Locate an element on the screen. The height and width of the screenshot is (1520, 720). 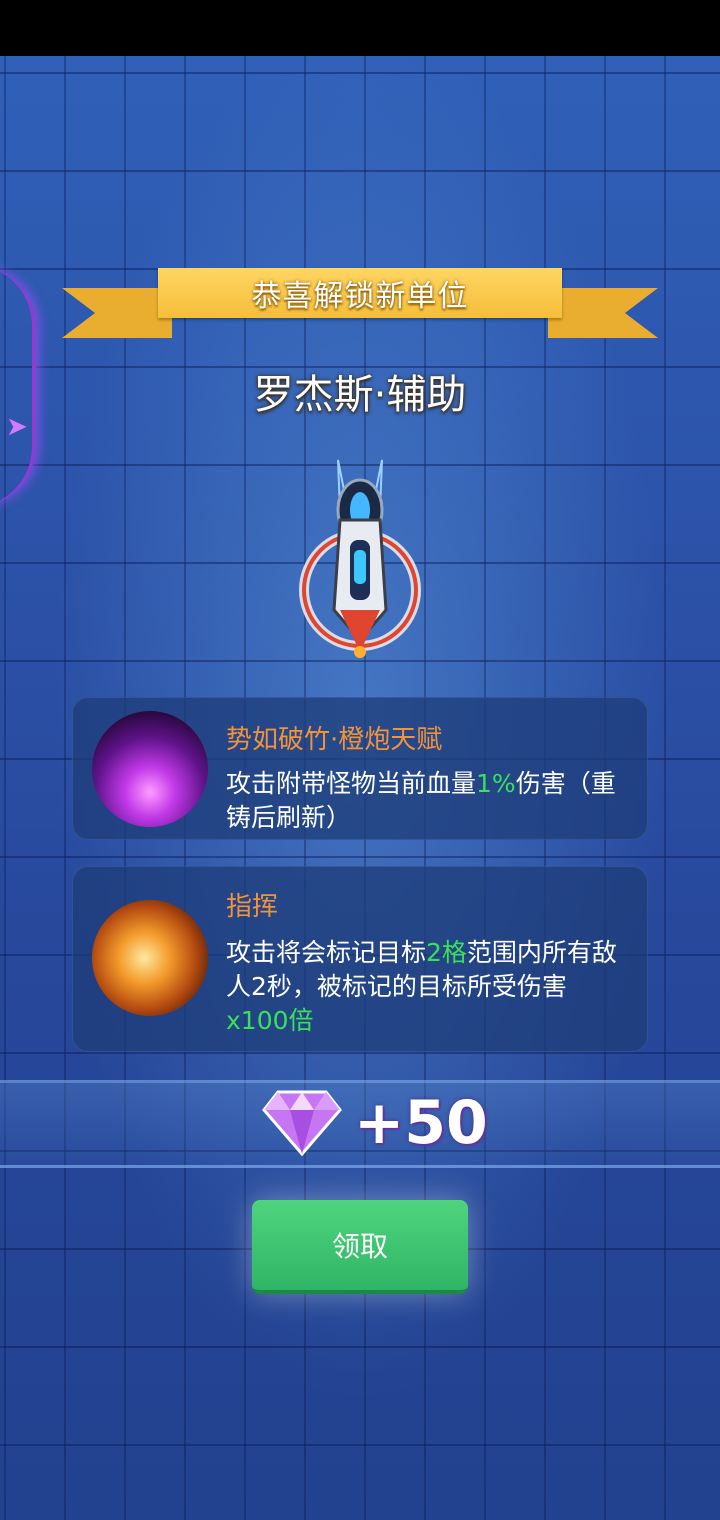
unit-name: 罗杰斯·辅助 is located at coordinates (360, 395).